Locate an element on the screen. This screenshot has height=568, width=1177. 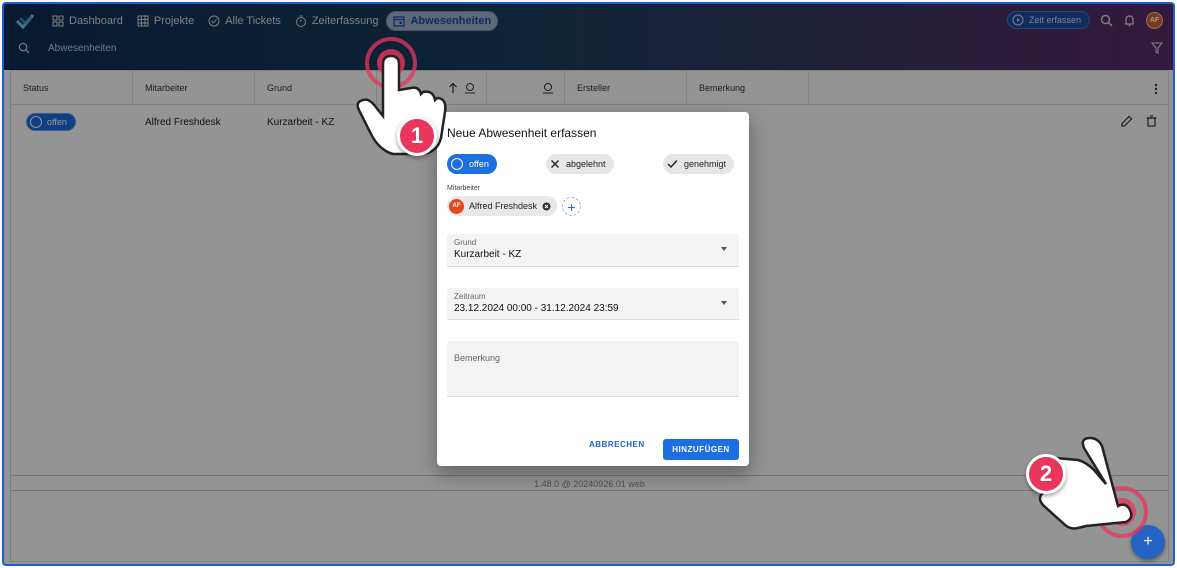
plus-icon: + is located at coordinates (571, 206).